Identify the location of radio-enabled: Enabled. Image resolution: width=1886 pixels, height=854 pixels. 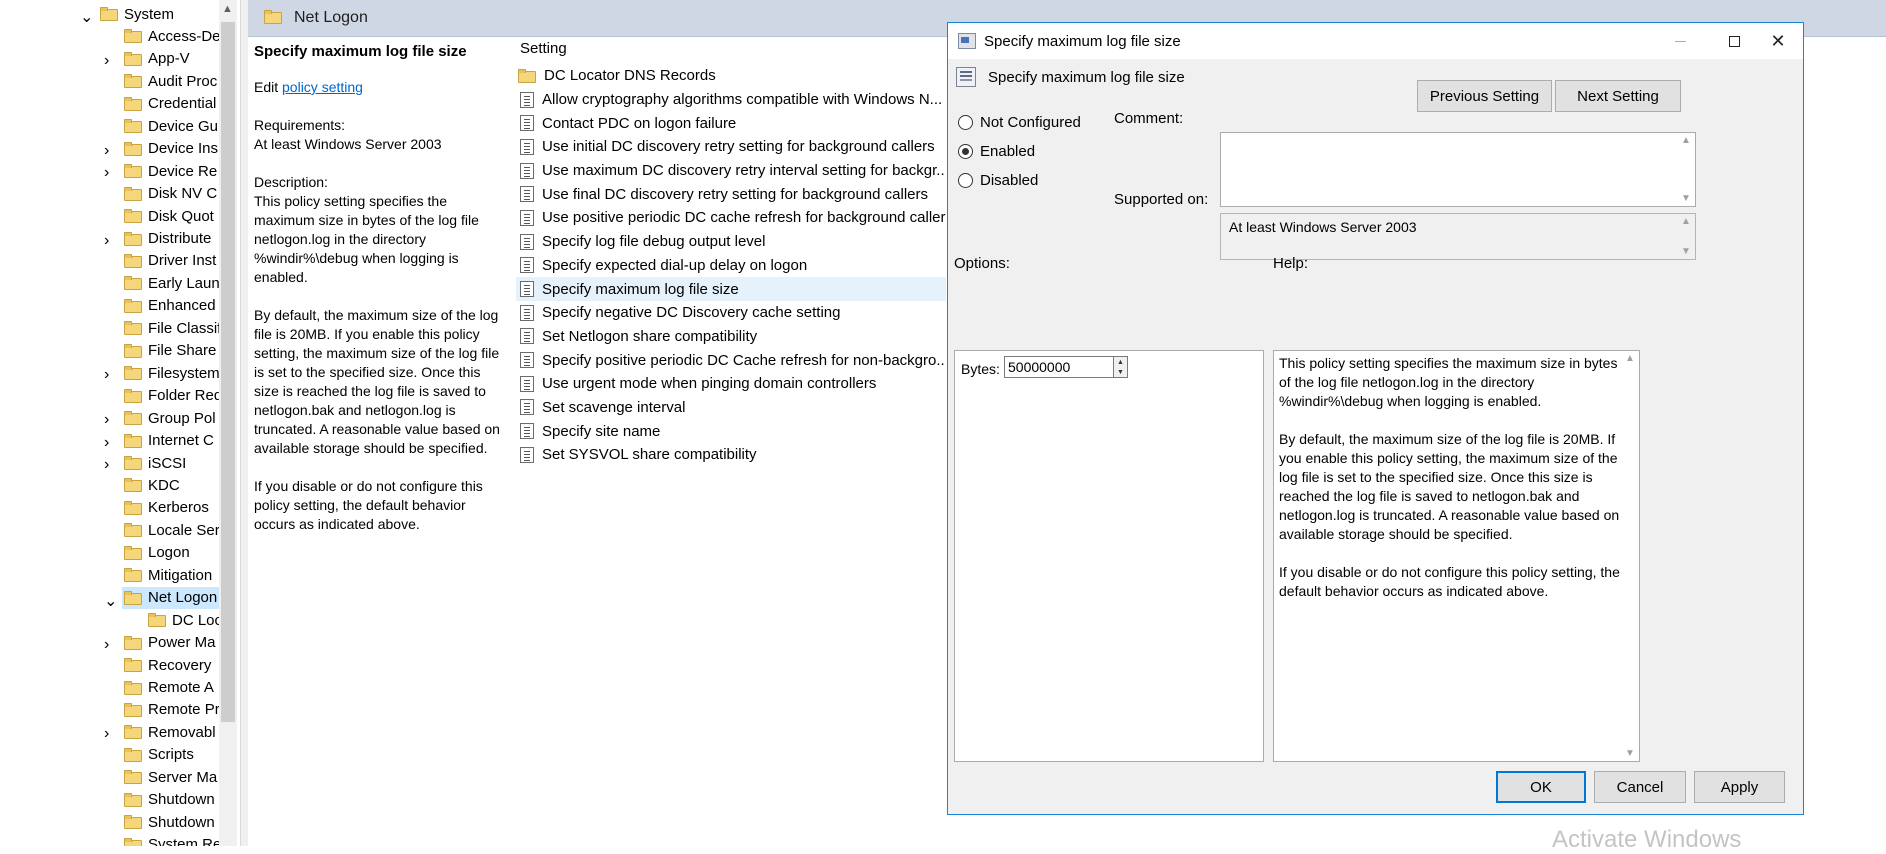
(996, 151).